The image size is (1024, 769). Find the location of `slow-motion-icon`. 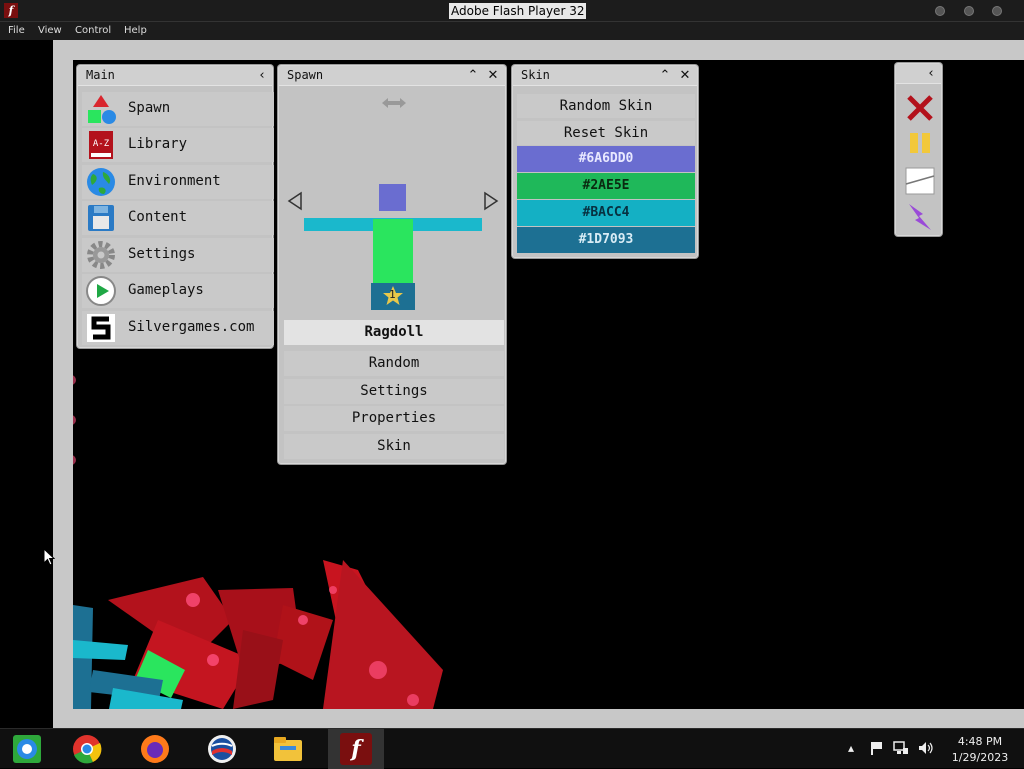

slow-motion-icon is located at coordinates (920, 181).